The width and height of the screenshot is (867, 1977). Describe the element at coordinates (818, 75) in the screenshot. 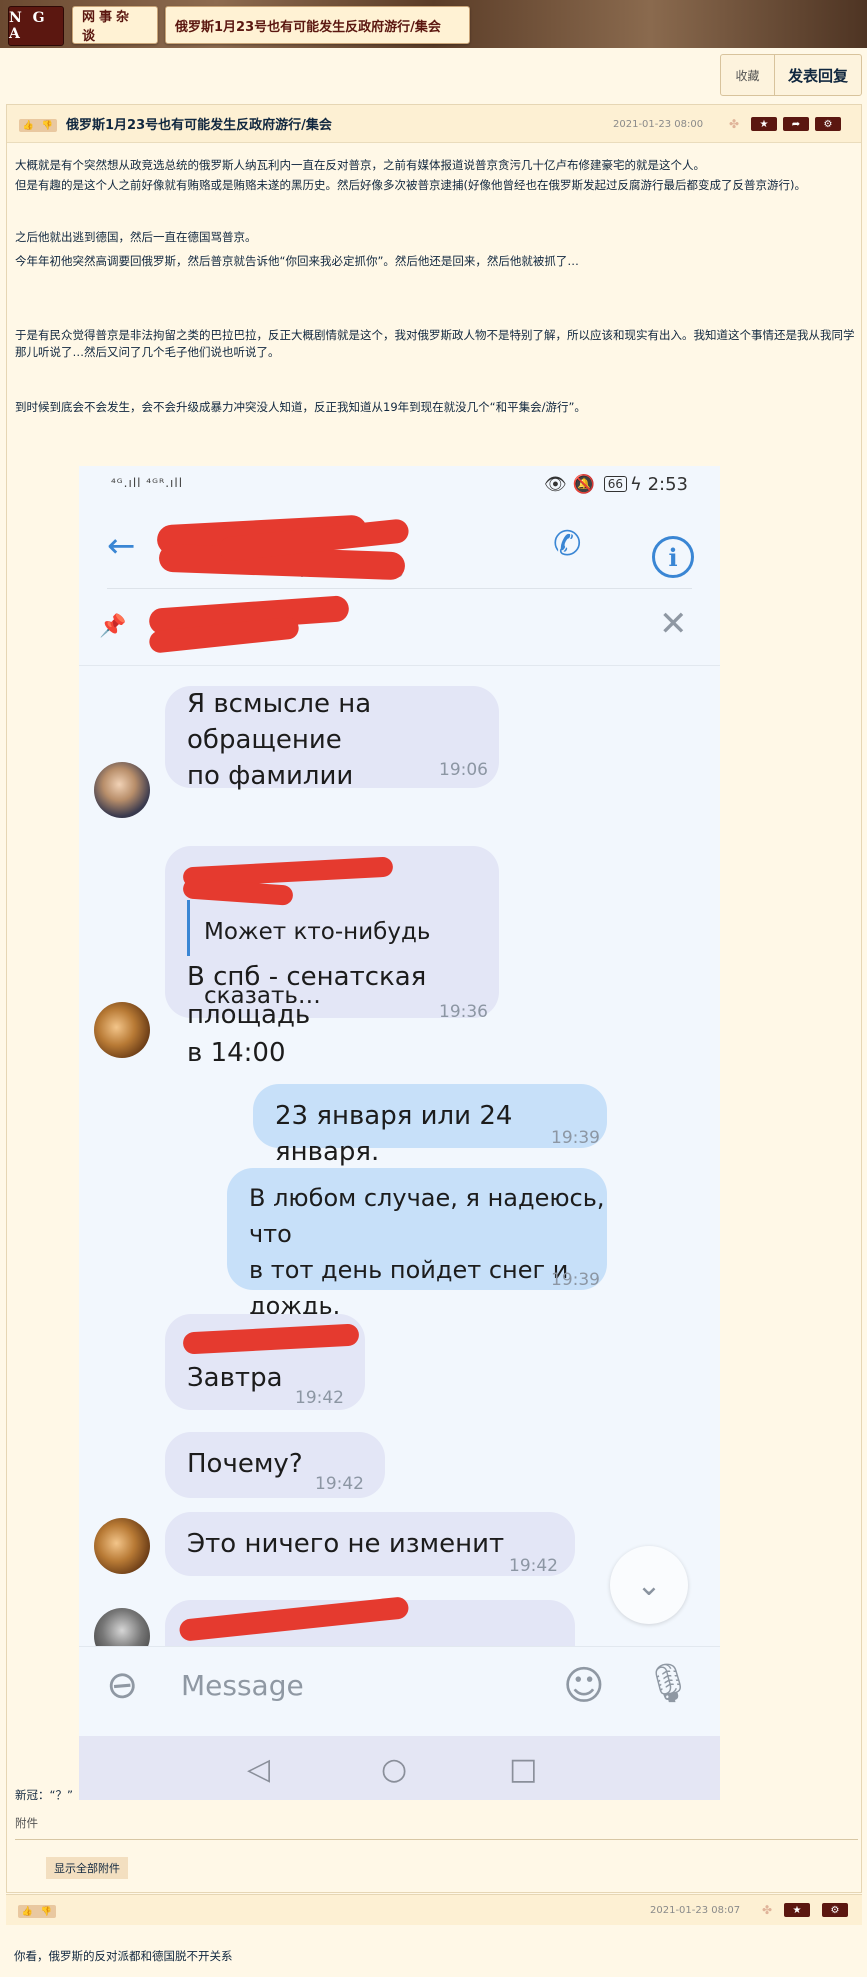

I see `reply-button: 发表回复` at that location.